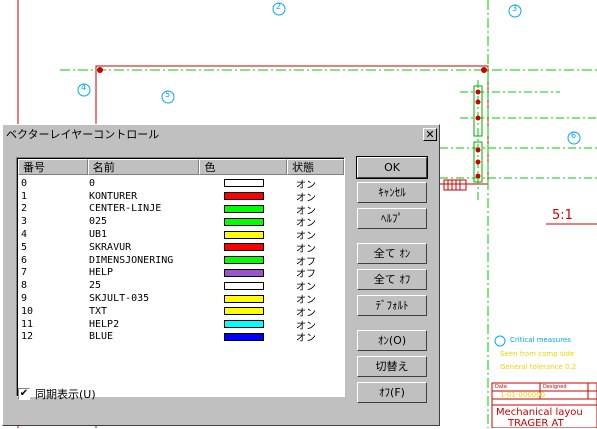  I want to click on layer-number: 10, so click(27, 311).